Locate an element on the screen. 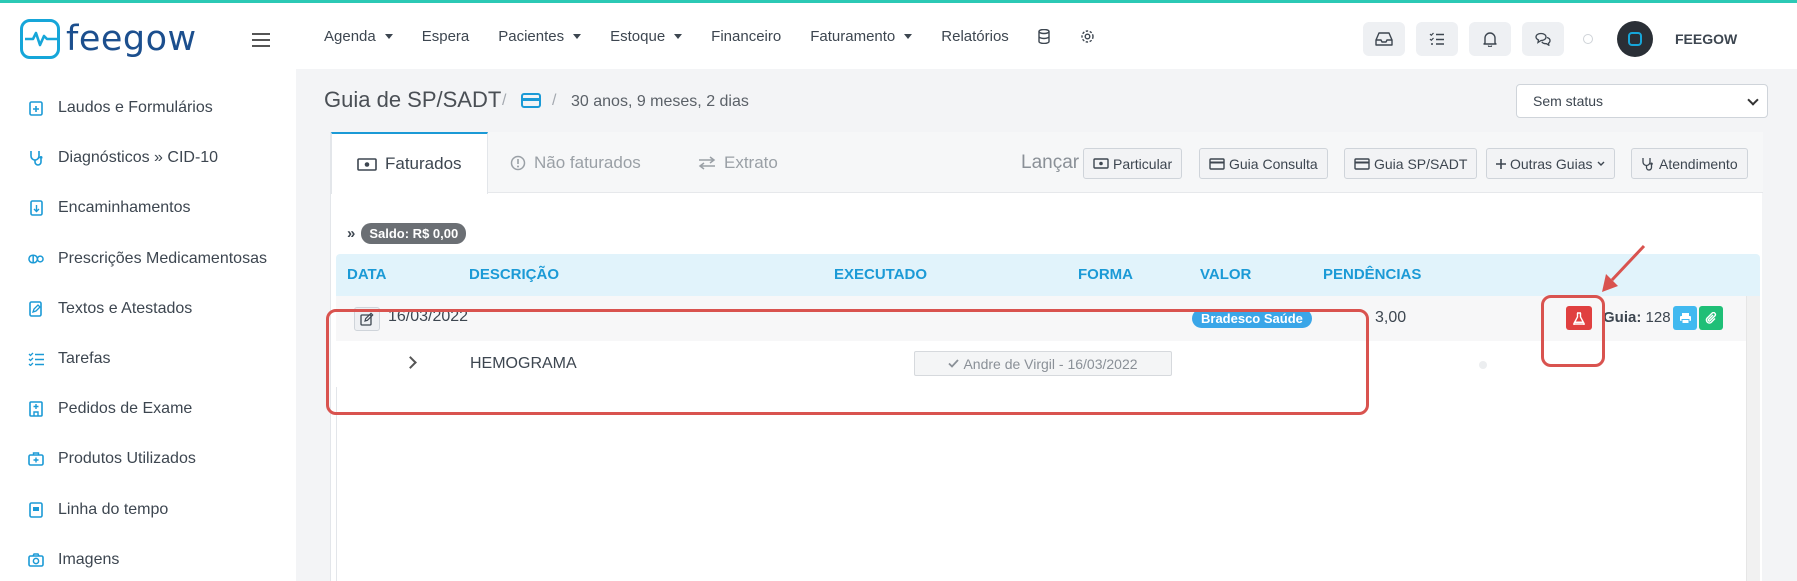  sidebar-item-encaminhamentos: Encaminhamentos is located at coordinates (148, 208).